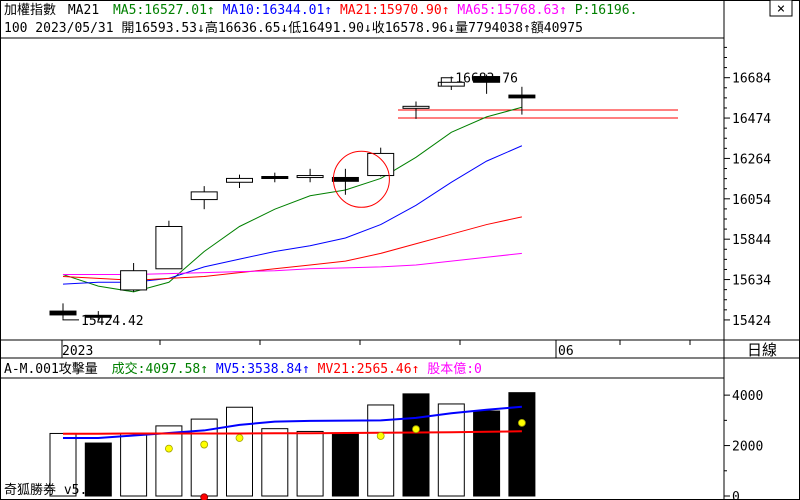 The width and height of the screenshot is (800, 500). I want to click on period-selector: 日線, so click(762, 350).